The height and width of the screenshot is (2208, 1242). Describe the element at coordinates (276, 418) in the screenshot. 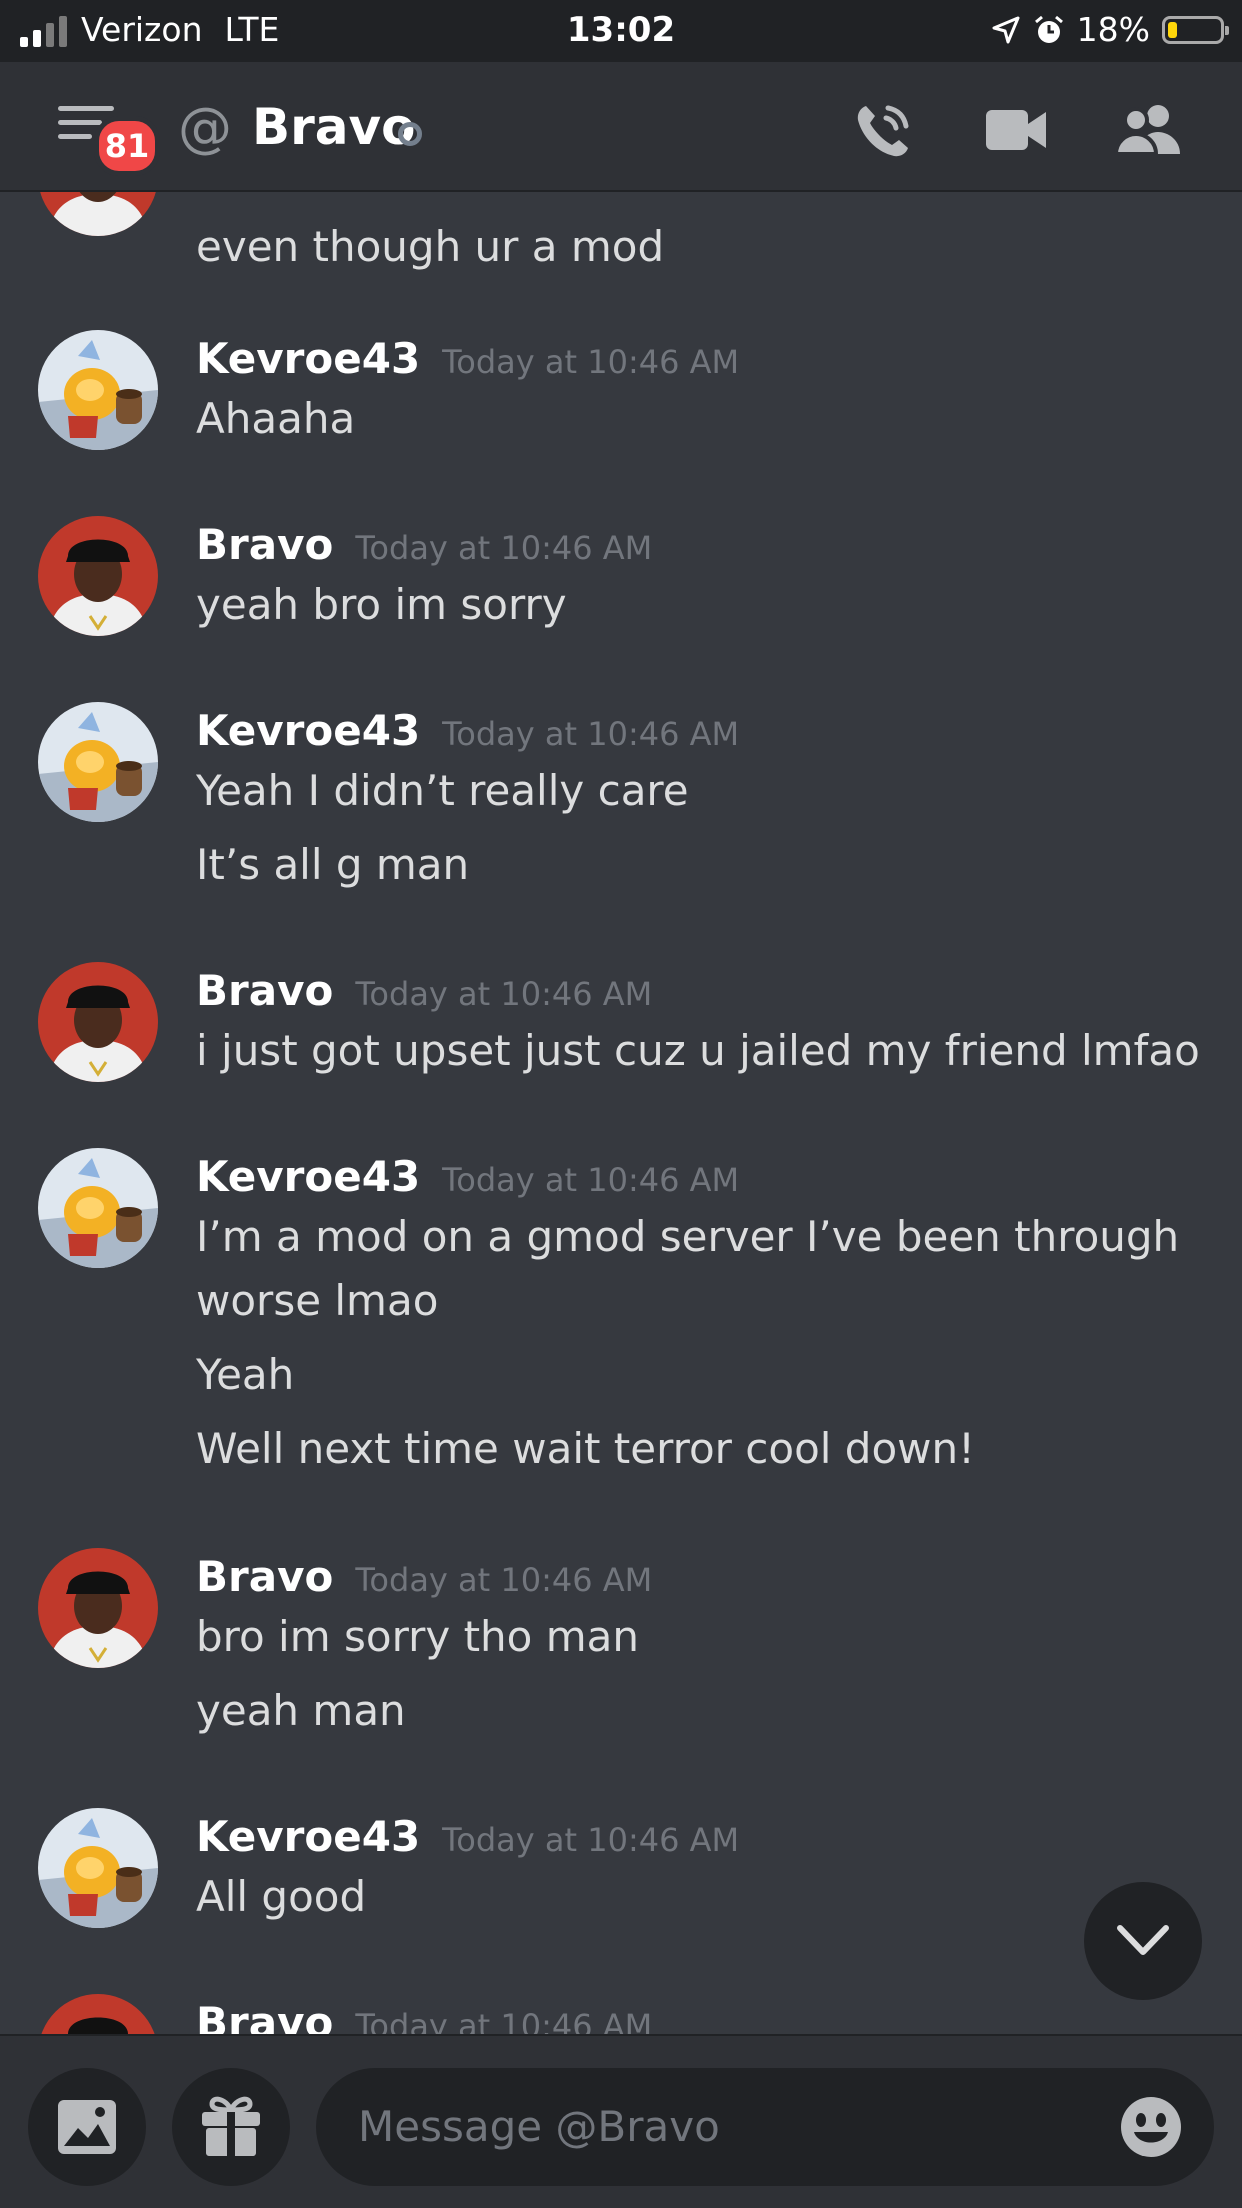

I see `message-text: Ahaaha` at that location.